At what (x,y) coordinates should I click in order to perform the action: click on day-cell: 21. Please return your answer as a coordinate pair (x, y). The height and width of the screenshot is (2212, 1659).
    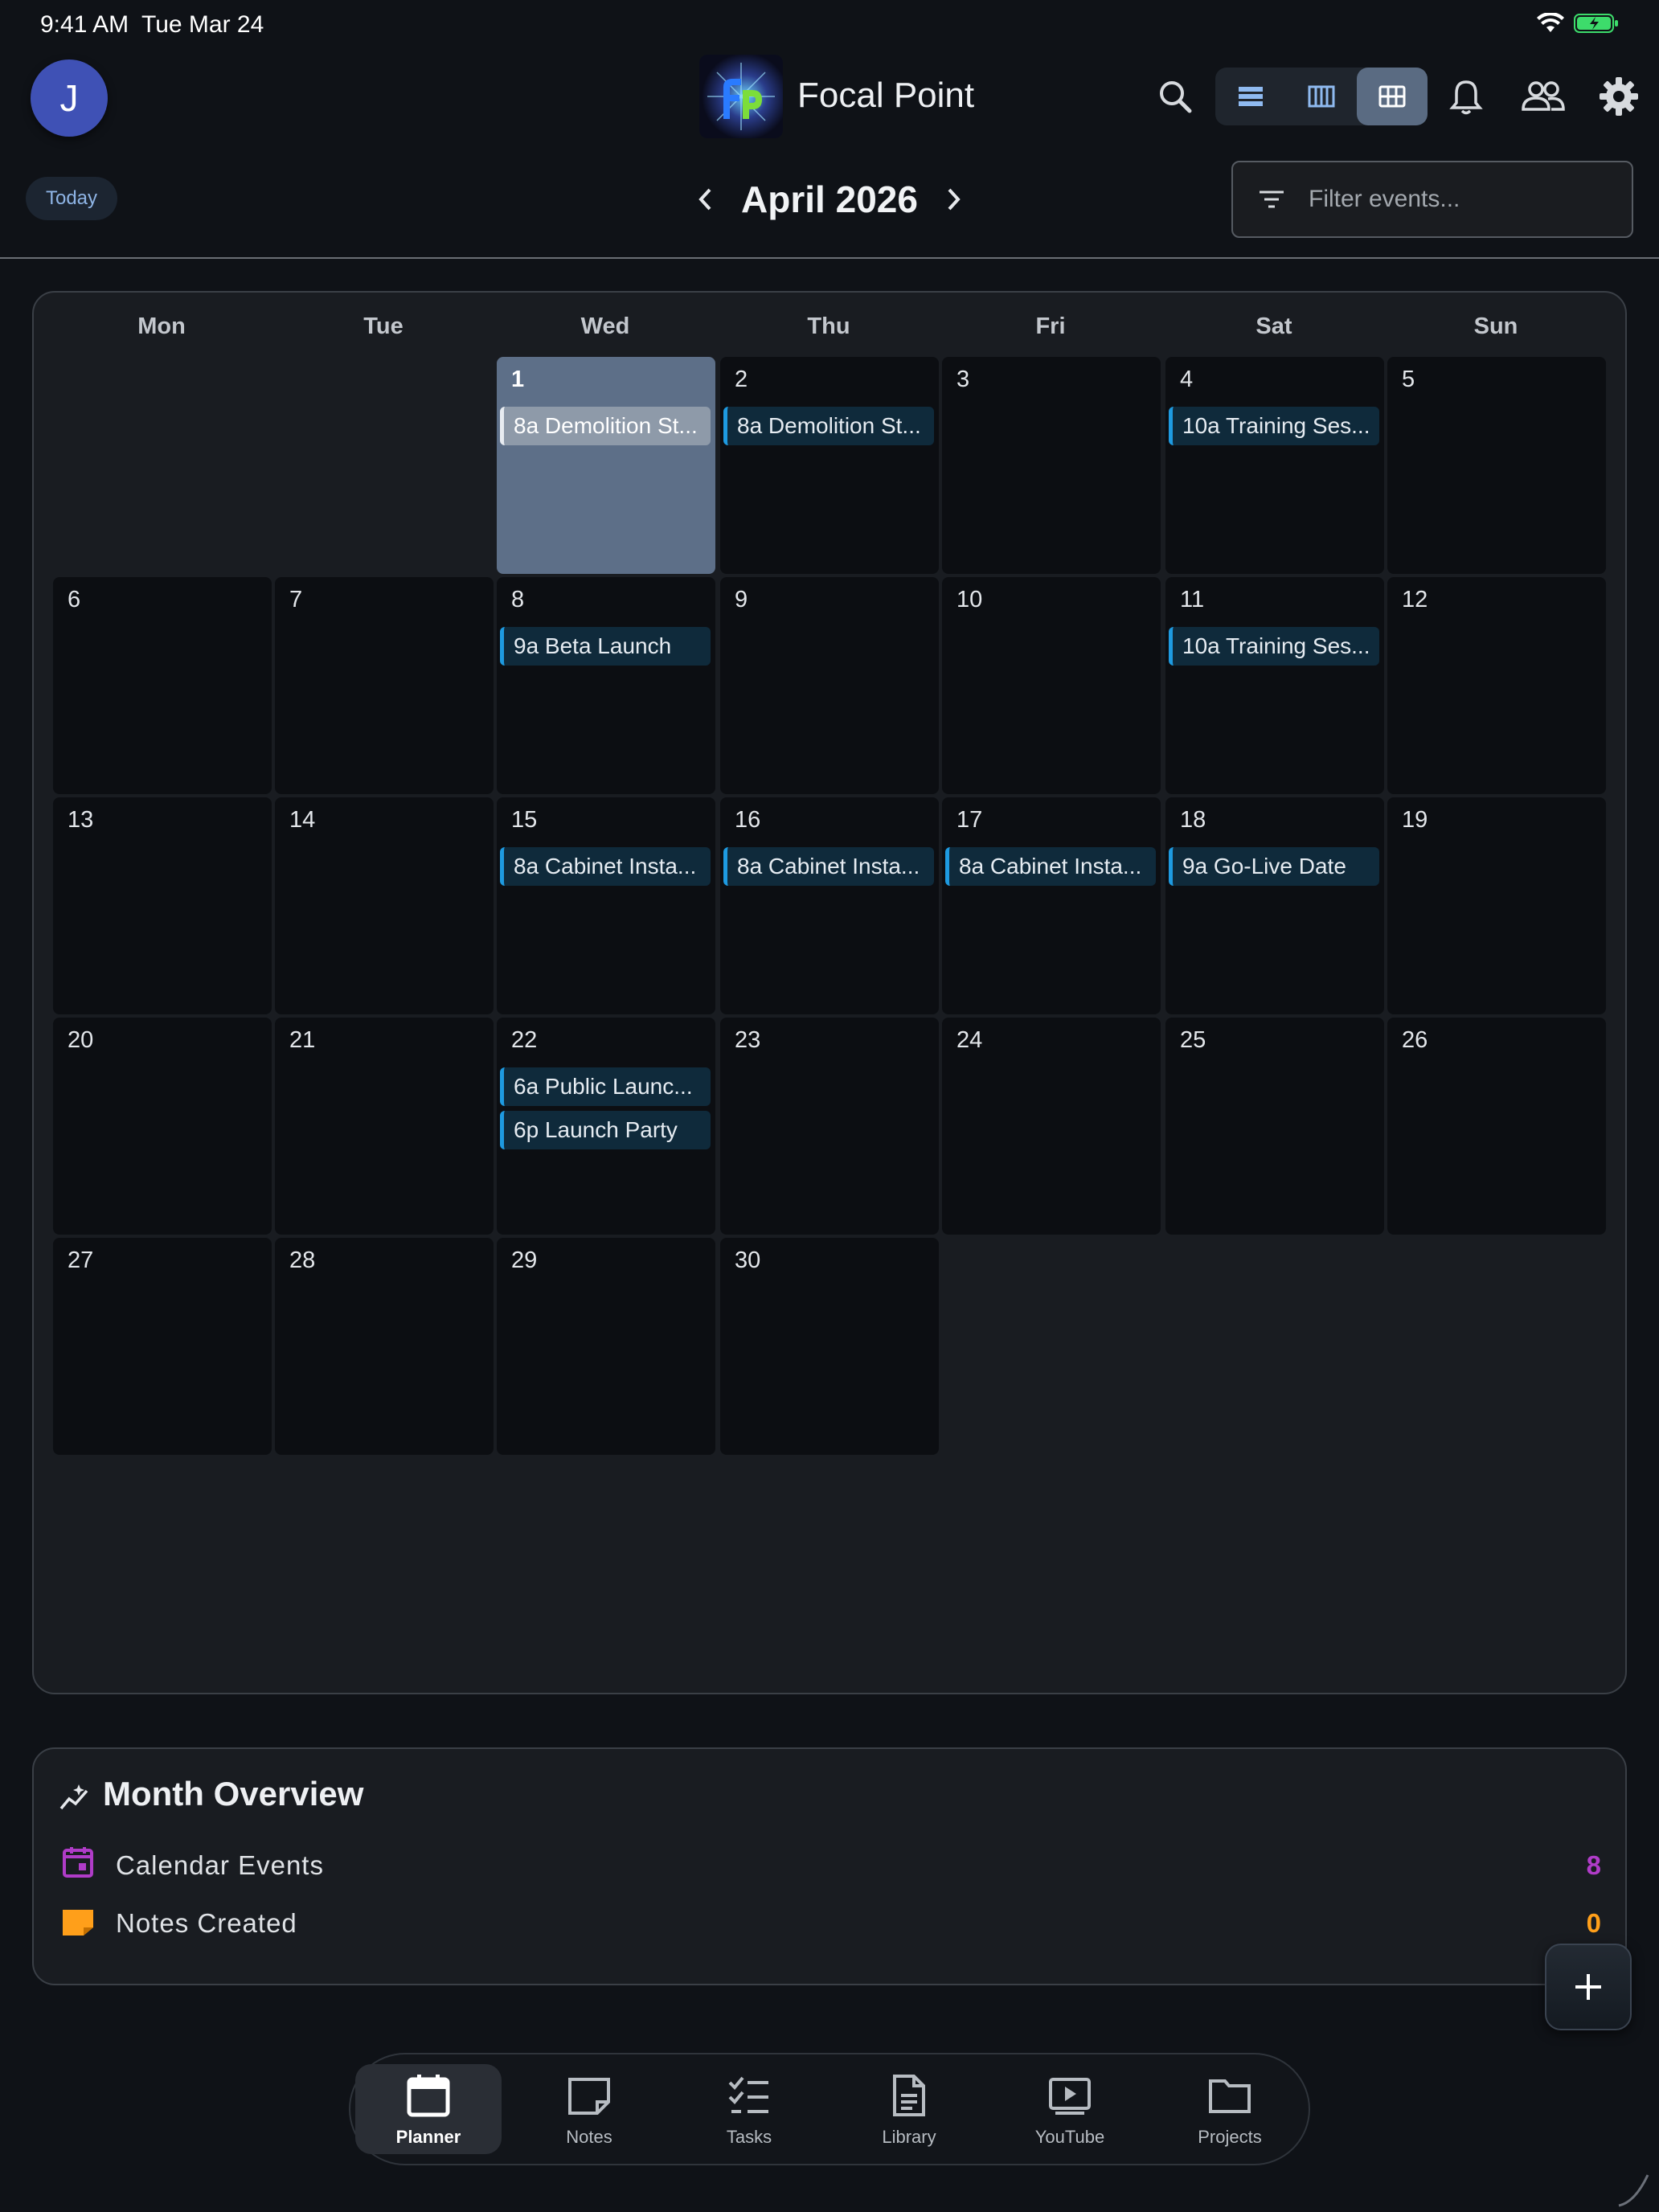
    Looking at the image, I should click on (384, 1126).